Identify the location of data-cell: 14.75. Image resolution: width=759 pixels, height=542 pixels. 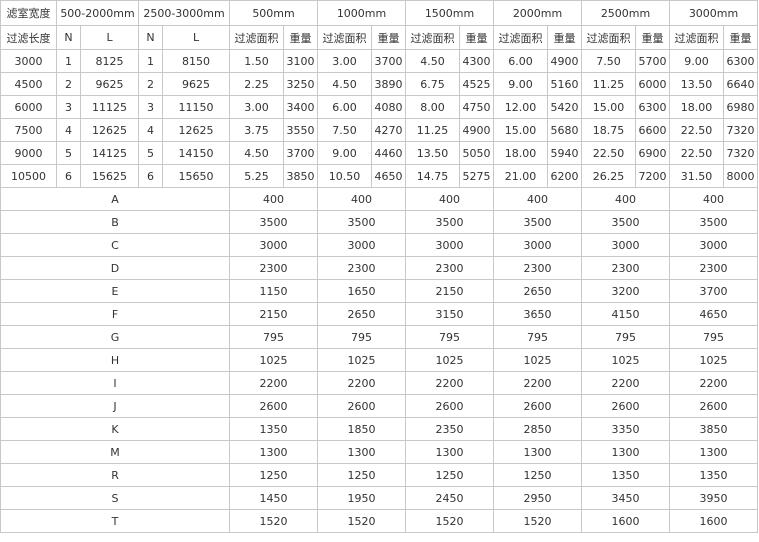
(433, 176).